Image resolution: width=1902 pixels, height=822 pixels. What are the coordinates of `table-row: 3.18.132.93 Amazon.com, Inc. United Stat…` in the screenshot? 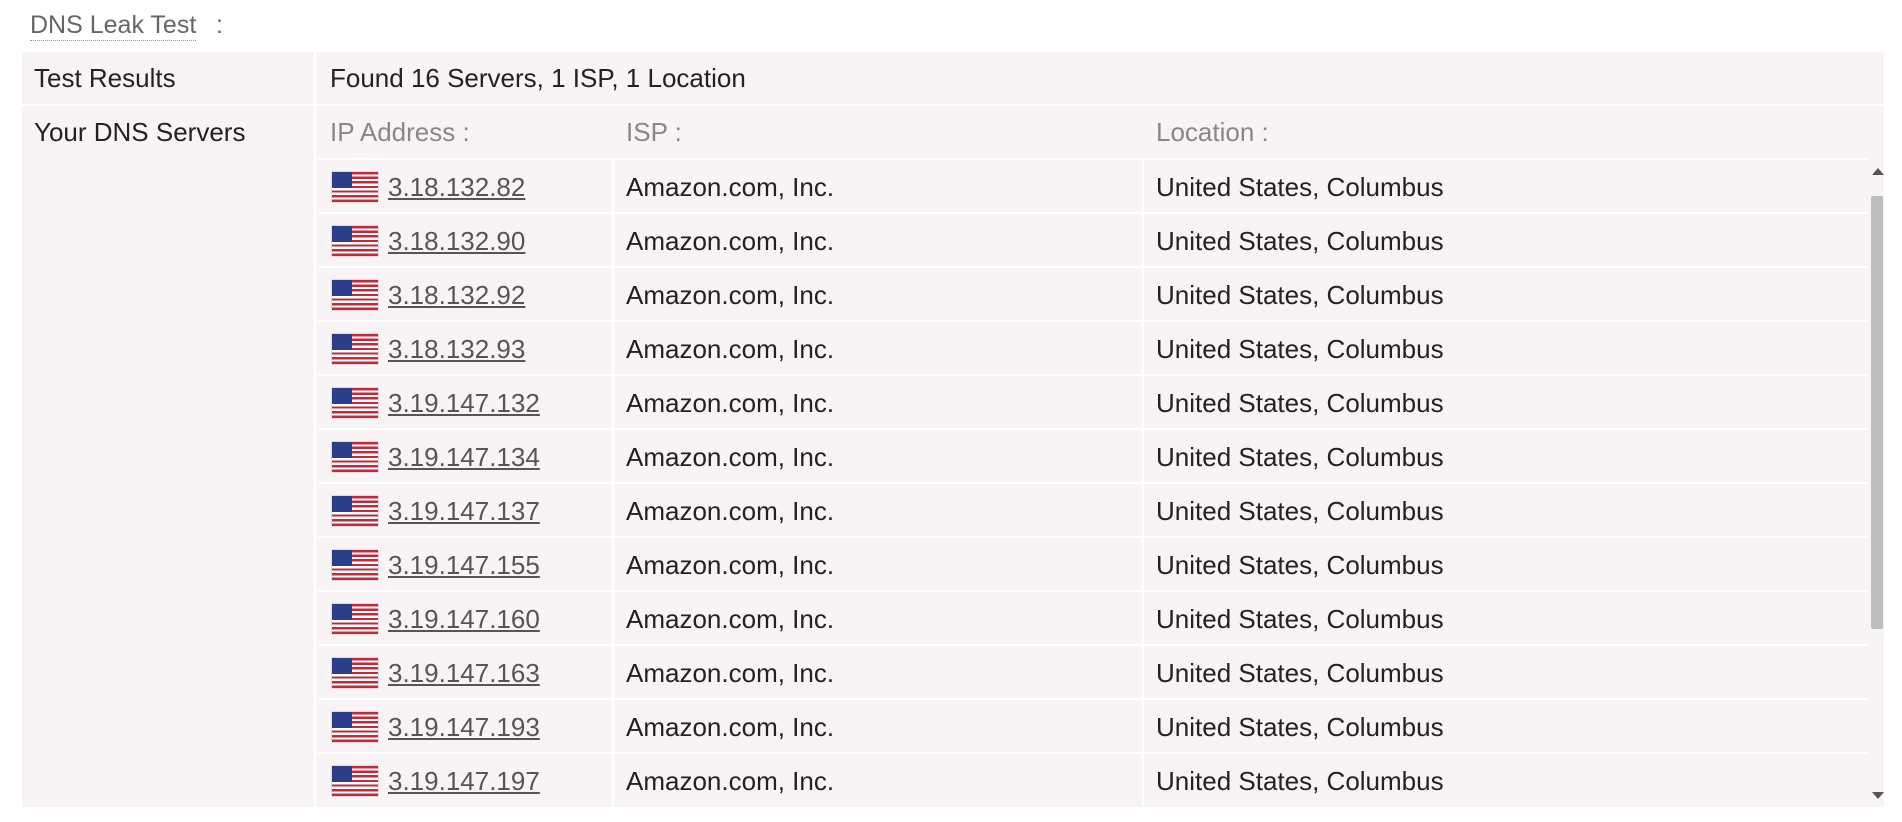 It's located at (1093, 347).